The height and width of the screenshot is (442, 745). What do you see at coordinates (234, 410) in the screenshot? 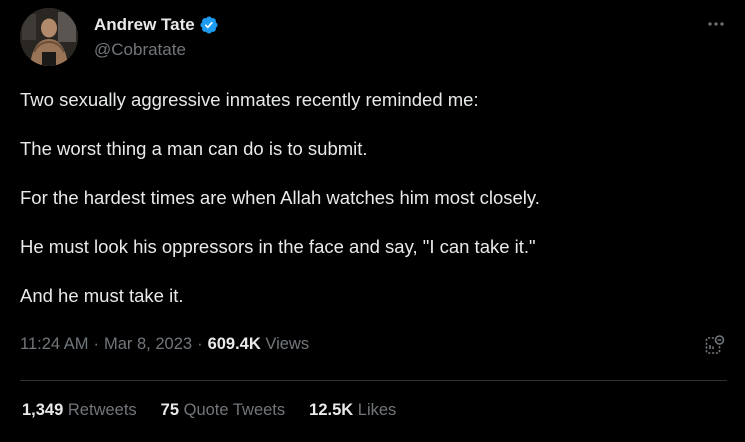
I see `quote-tweets-label: Quote Tweets` at bounding box center [234, 410].